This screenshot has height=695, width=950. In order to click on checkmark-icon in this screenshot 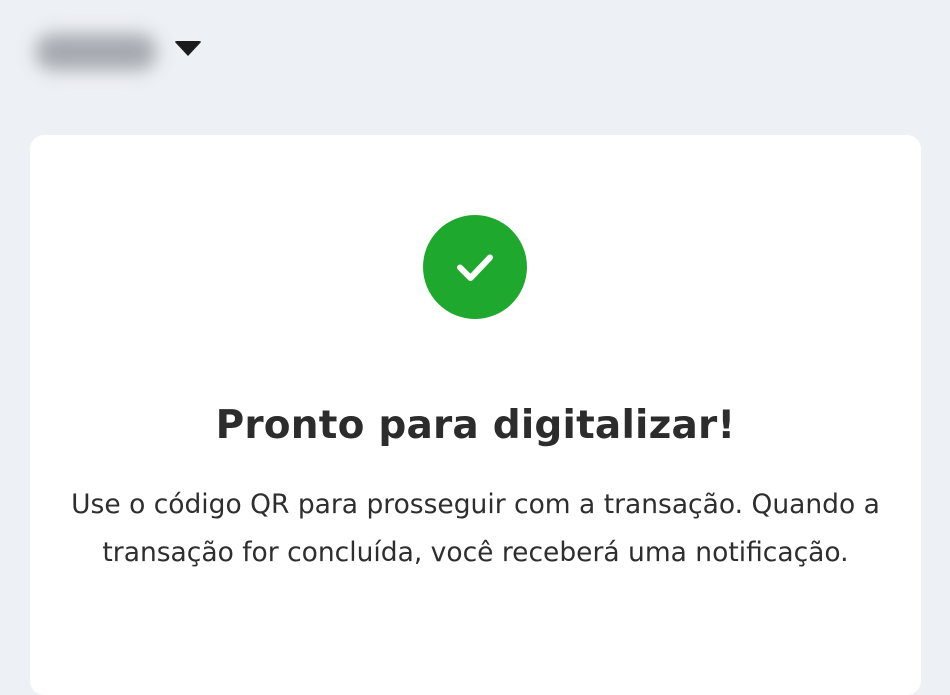, I will do `click(475, 267)`.